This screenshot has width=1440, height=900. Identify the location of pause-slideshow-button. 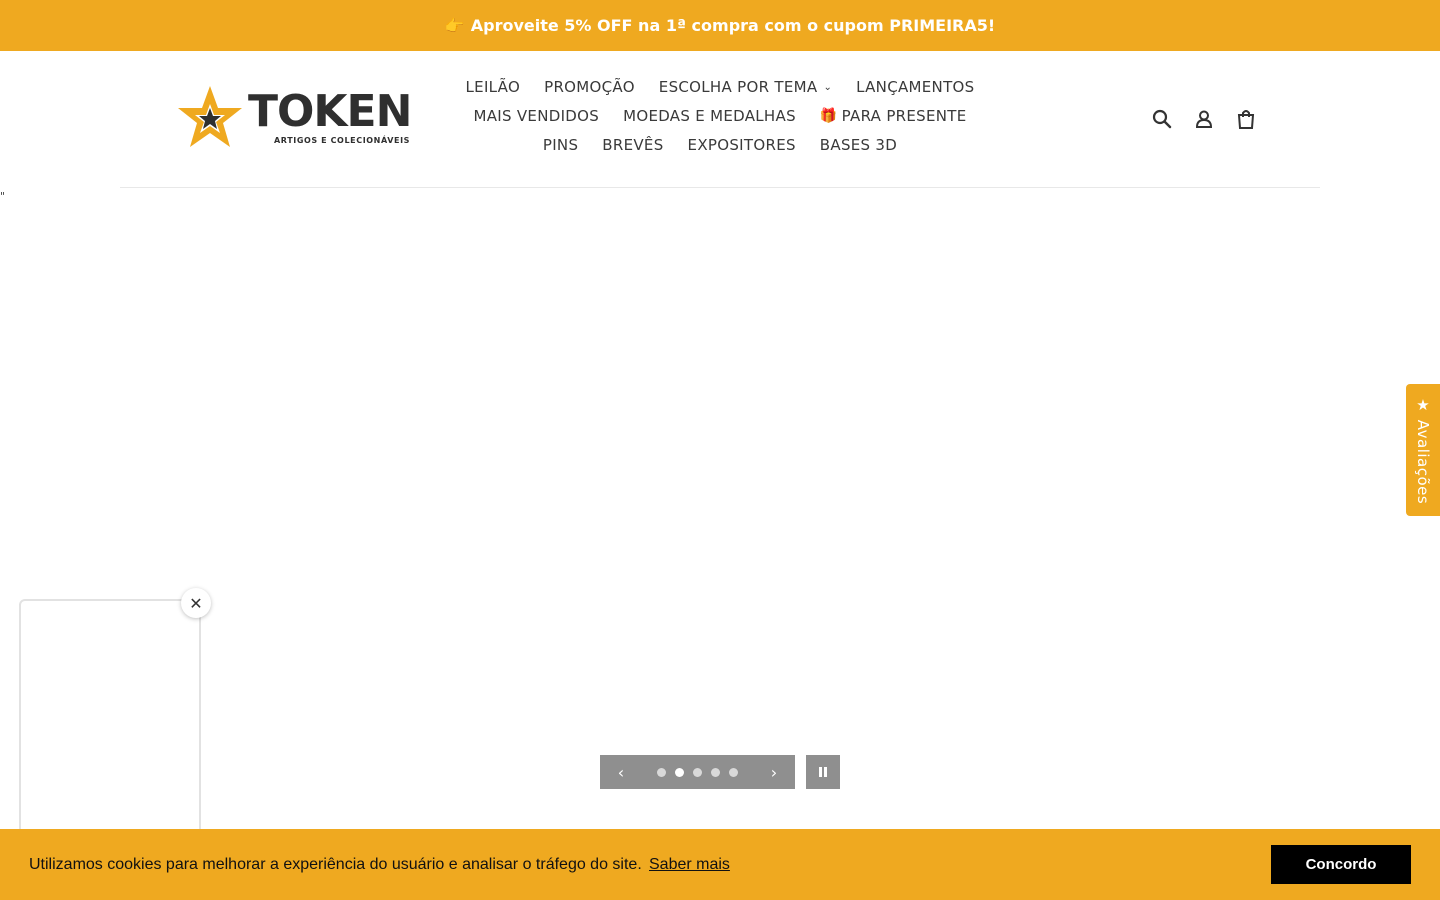
(823, 772).